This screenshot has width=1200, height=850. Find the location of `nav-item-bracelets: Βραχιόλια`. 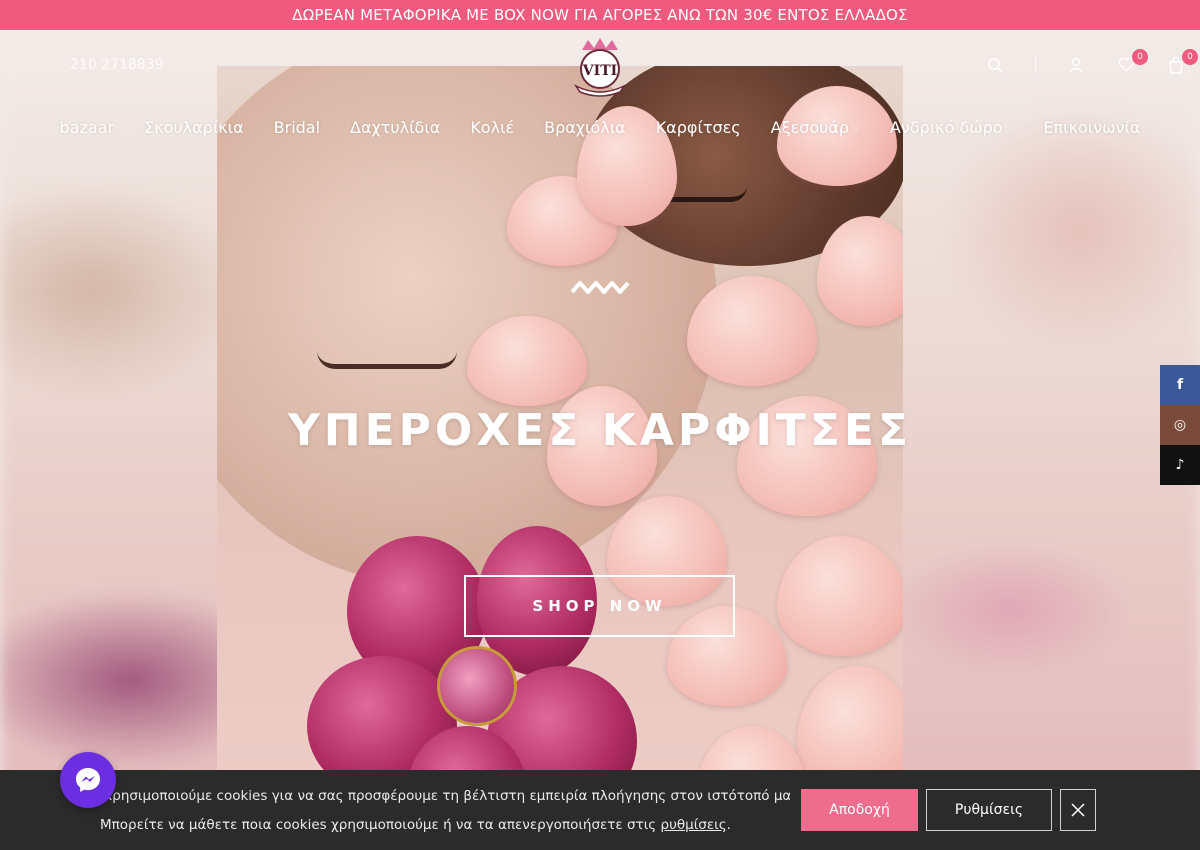

nav-item-bracelets: Βραχιόλια is located at coordinates (585, 127).